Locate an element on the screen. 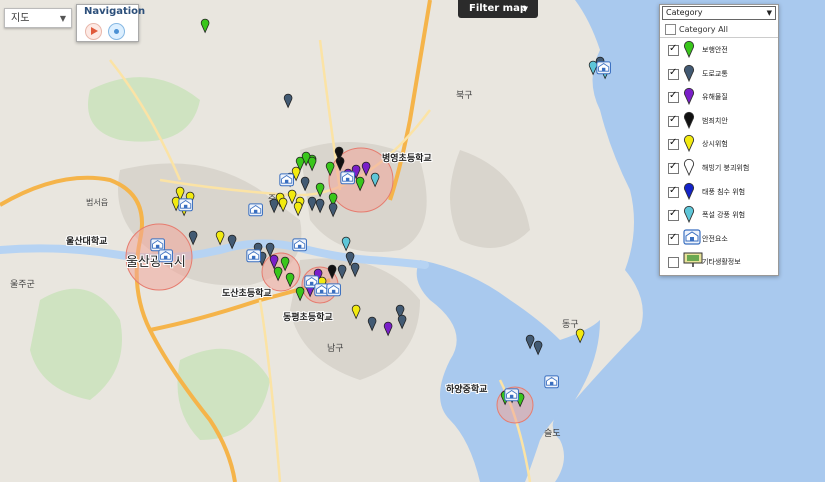 This screenshot has width=825, height=482. category-label: 도로교통 is located at coordinates (715, 73).